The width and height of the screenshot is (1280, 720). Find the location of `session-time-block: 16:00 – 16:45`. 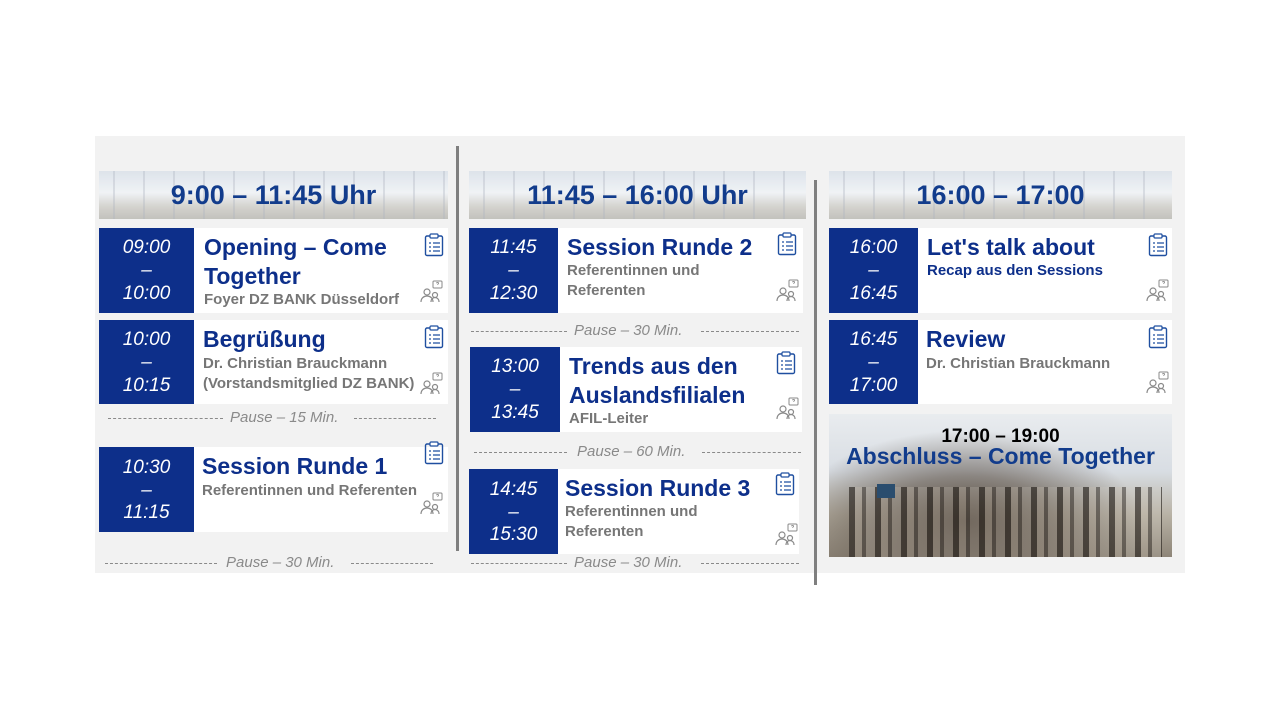

session-time-block: 16:00 – 16:45 is located at coordinates (873, 270).